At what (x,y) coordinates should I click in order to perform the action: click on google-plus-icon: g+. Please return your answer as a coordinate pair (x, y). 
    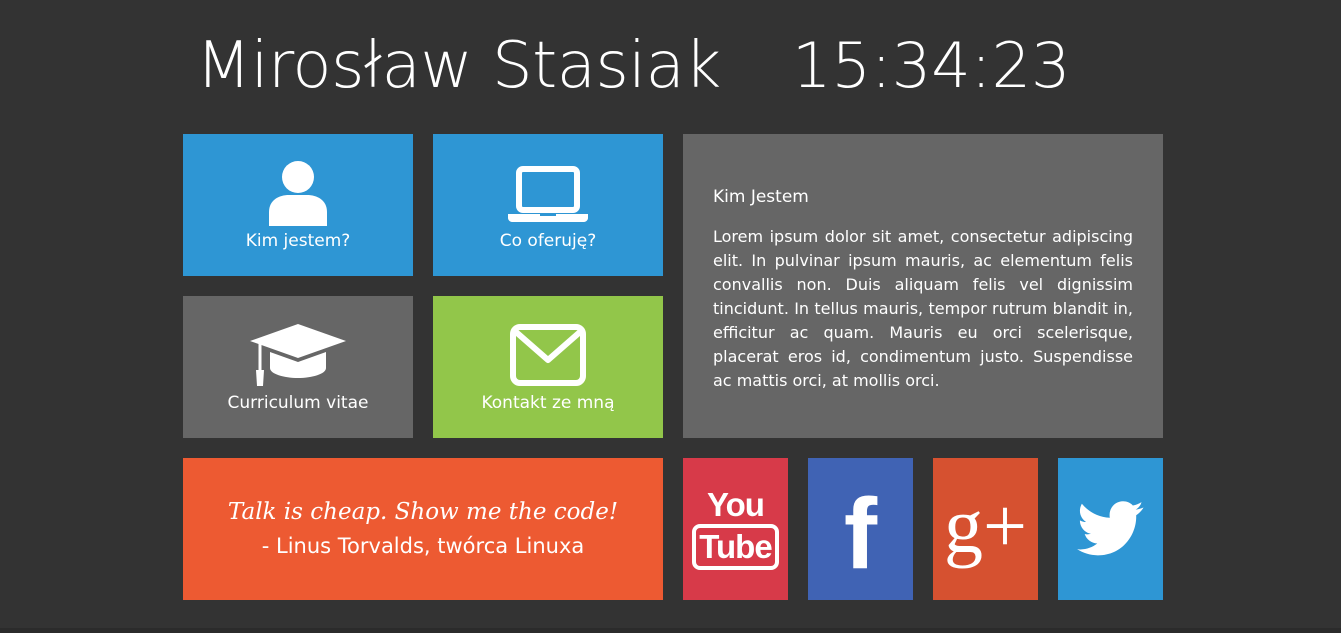
    Looking at the image, I should click on (985, 525).